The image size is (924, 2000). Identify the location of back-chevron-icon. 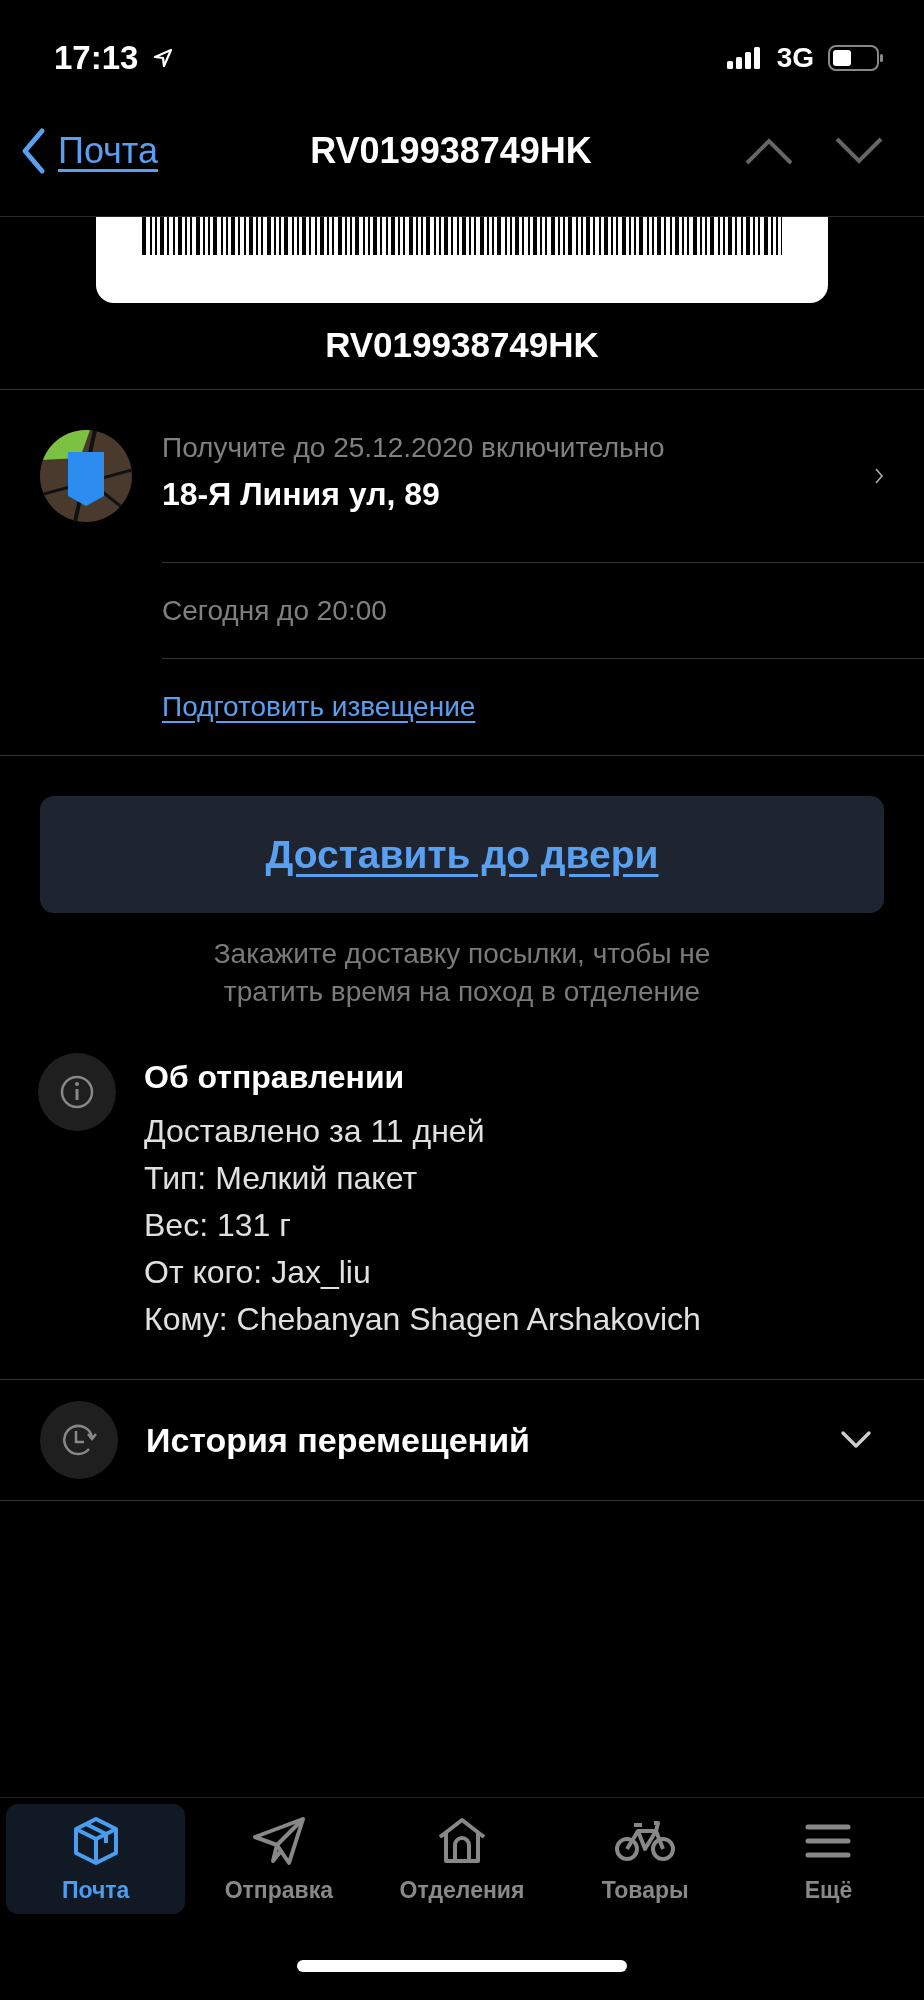
(33, 151).